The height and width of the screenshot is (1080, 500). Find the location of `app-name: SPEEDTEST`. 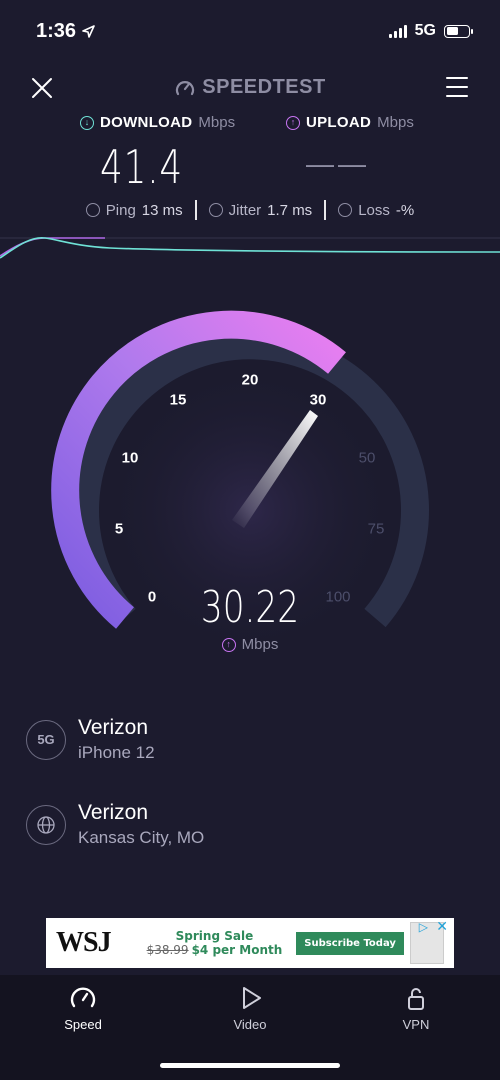

app-name: SPEEDTEST is located at coordinates (264, 87).